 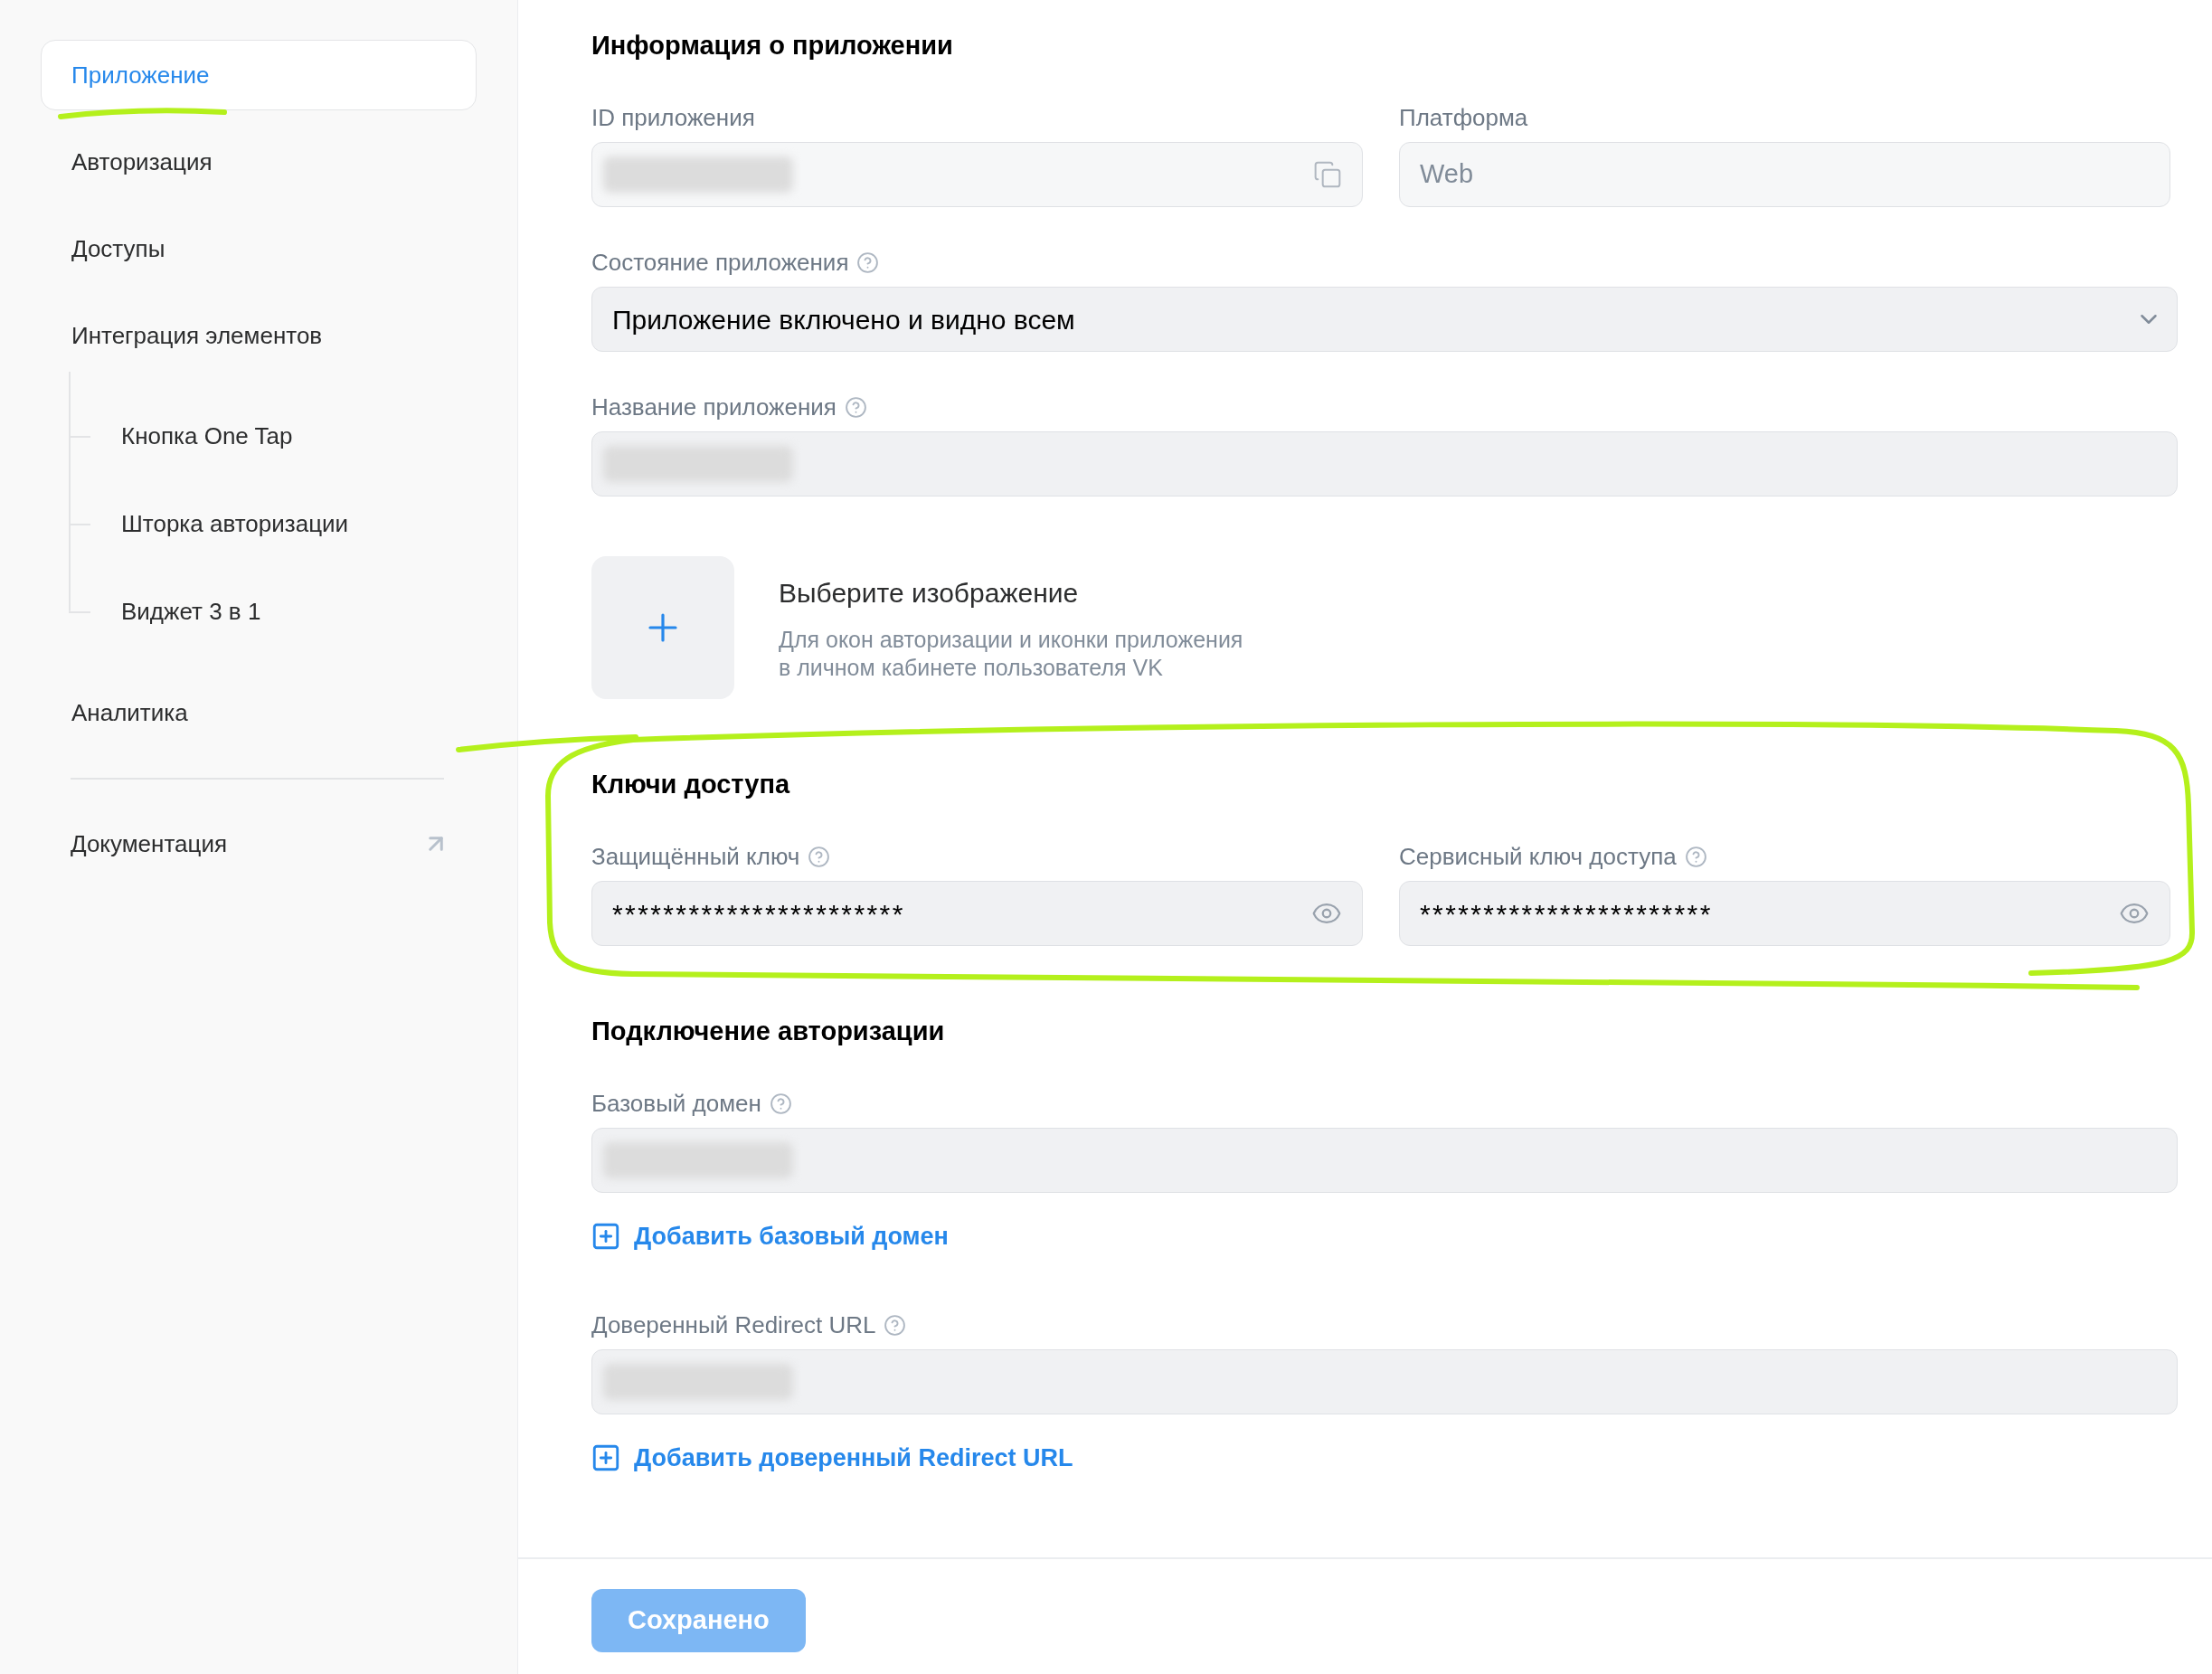 What do you see at coordinates (259, 712) in the screenshot?
I see `nav-item: Аналитика` at bounding box center [259, 712].